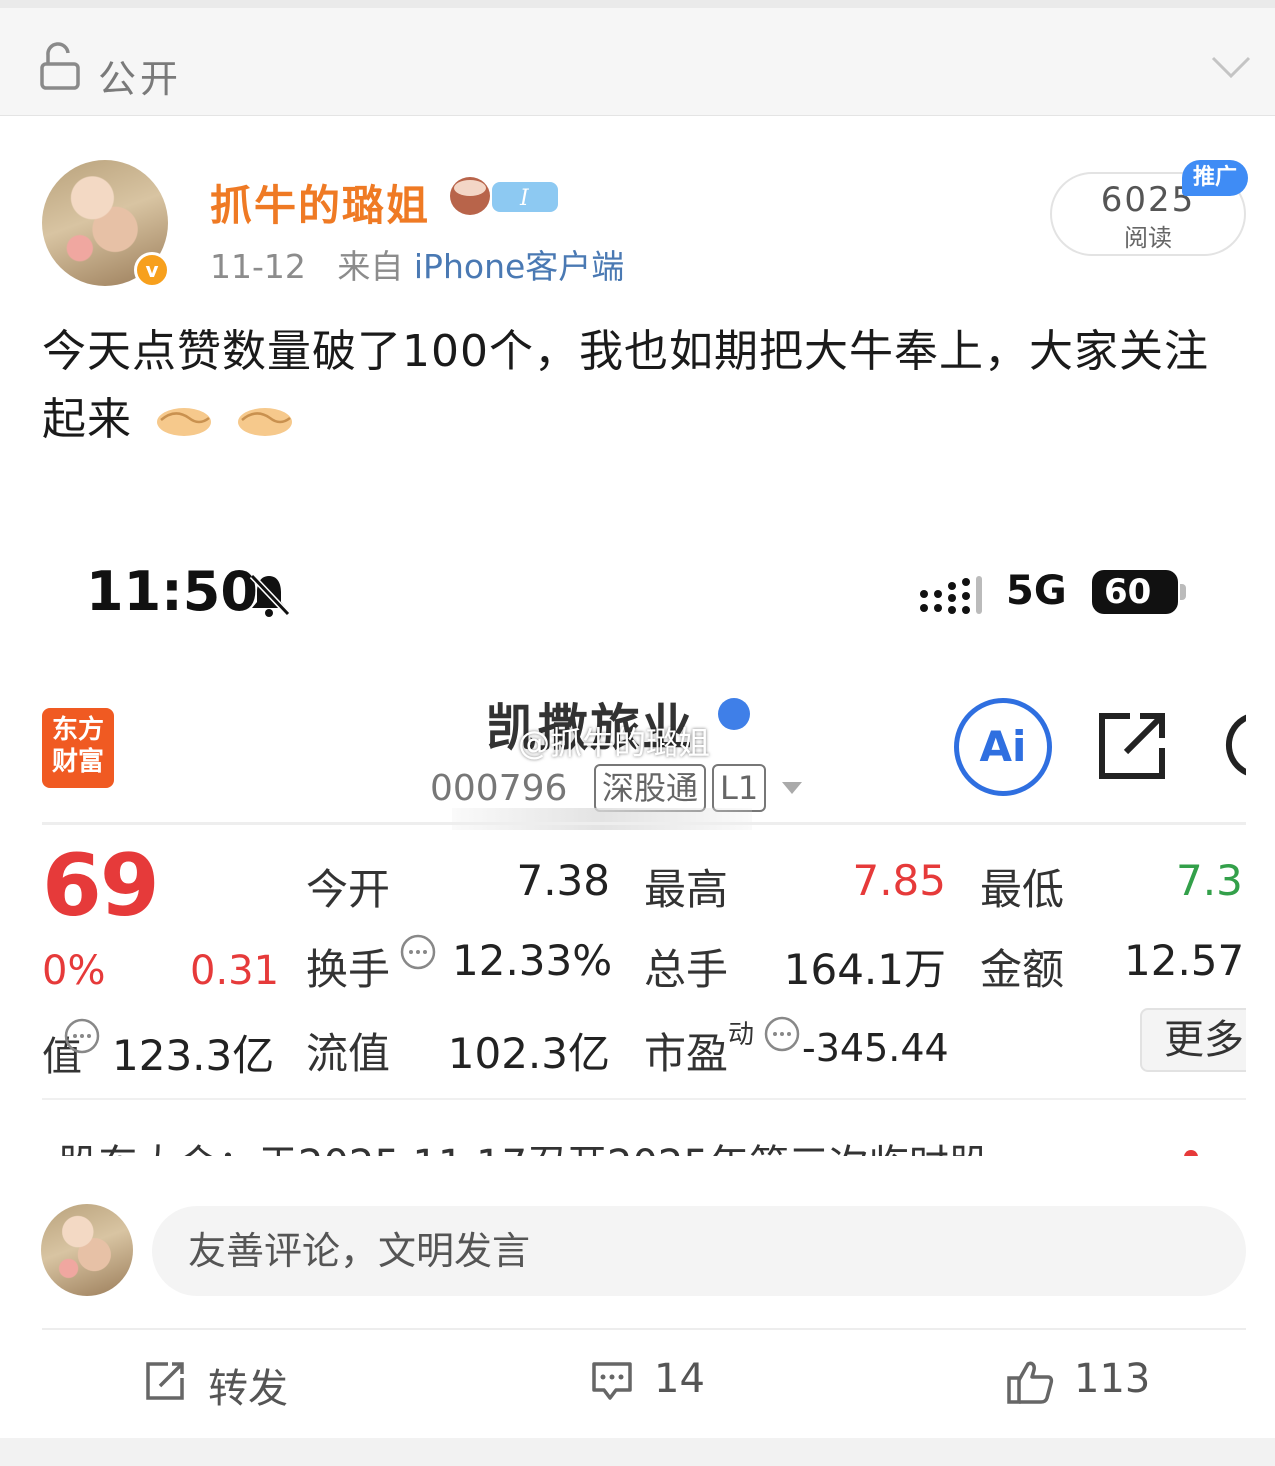 The width and height of the screenshot is (1275, 1466). What do you see at coordinates (741, 1035) in the screenshot?
I see `pe-sup: 动` at bounding box center [741, 1035].